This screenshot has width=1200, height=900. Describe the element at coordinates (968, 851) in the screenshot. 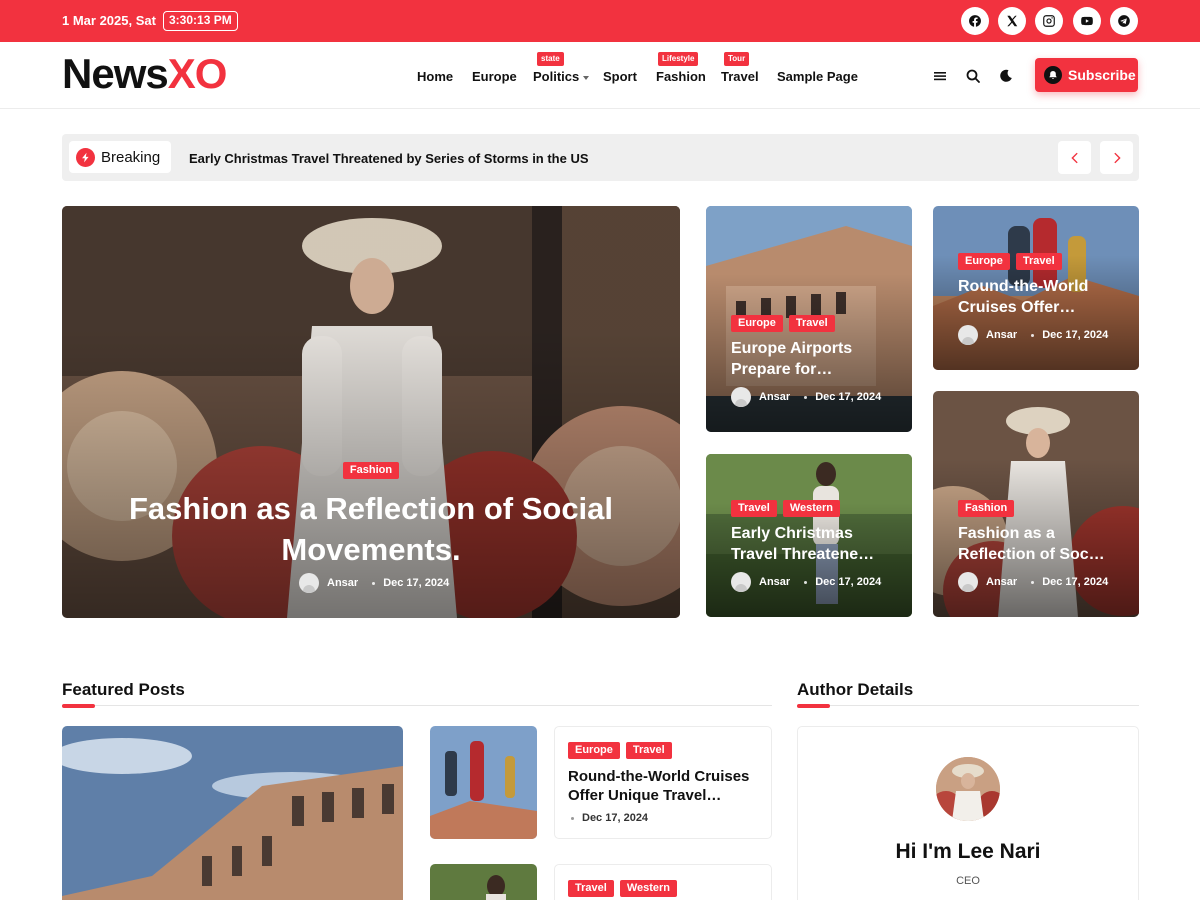

I see `author-name-heading: Hi I'm Lee Nari` at that location.